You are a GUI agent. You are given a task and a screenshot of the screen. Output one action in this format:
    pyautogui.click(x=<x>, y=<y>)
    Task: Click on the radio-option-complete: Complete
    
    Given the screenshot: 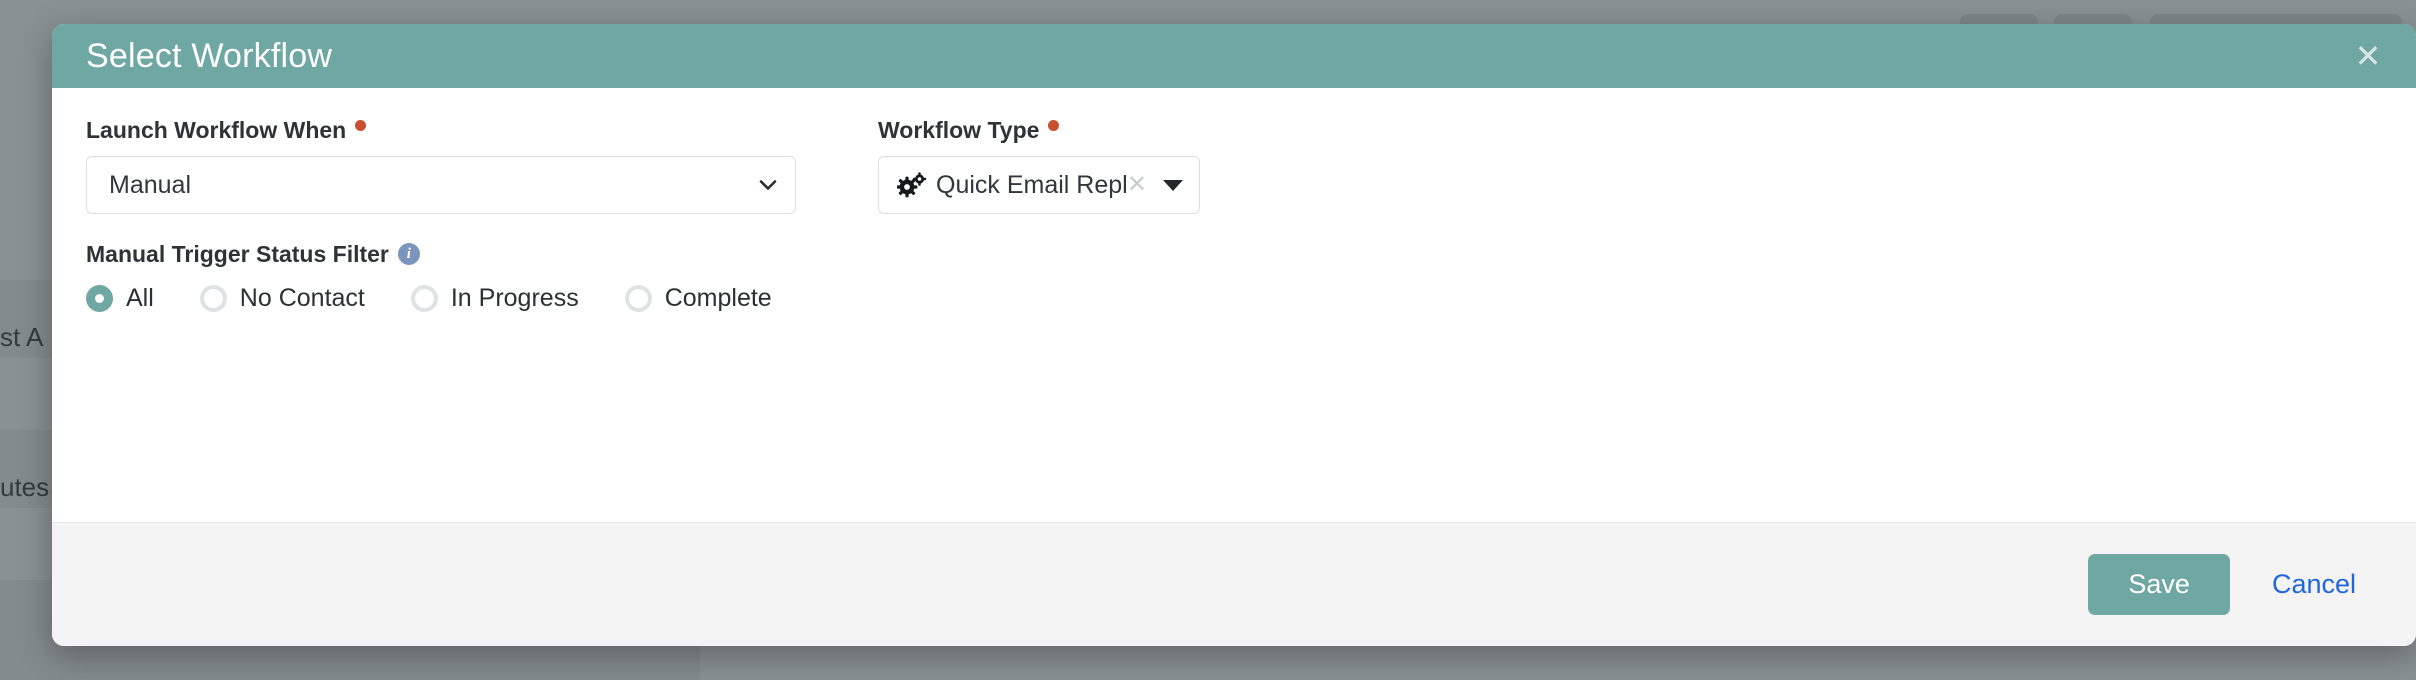 What is the action you would take?
    pyautogui.click(x=698, y=298)
    